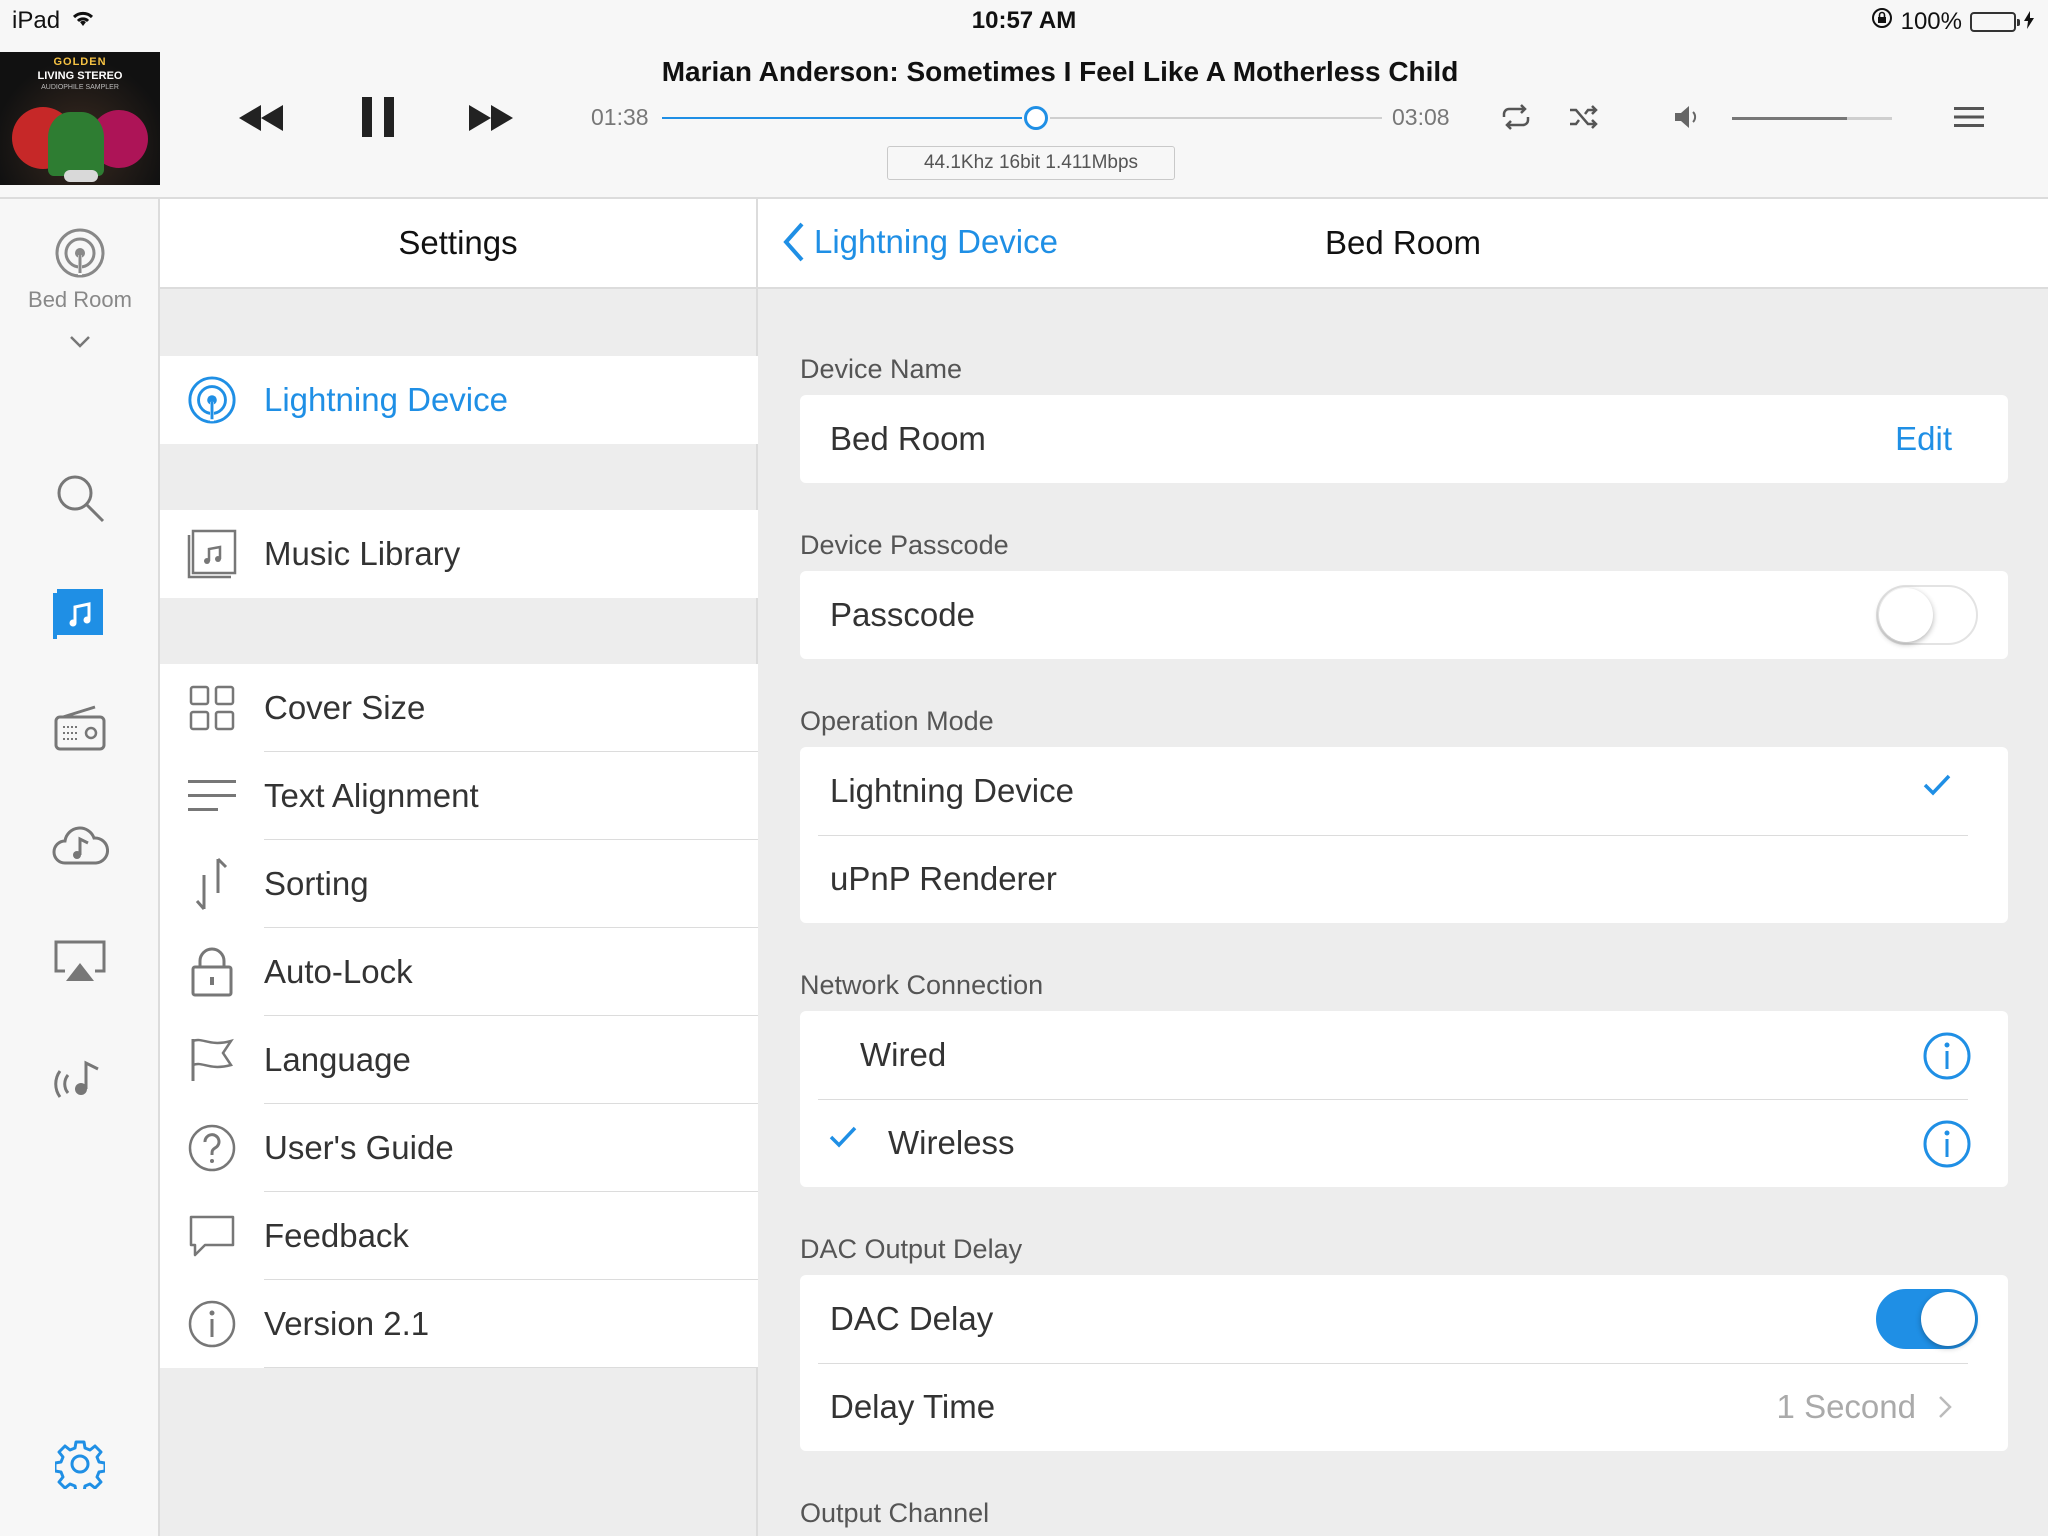 The image size is (2048, 1536). I want to click on network-card: Wired Wireless, so click(1404, 1099).